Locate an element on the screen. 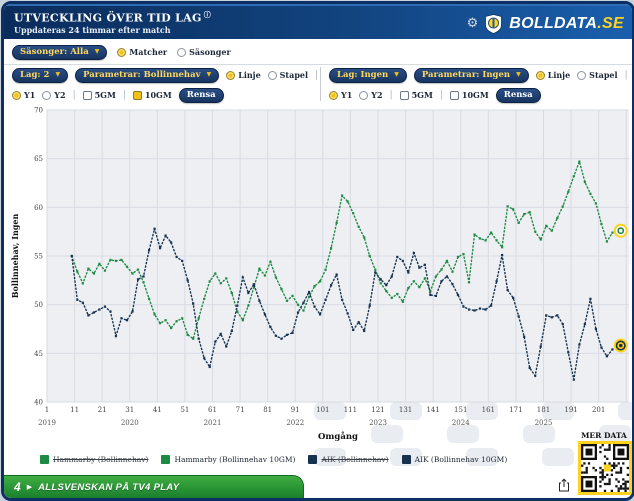  mer-data-label: MER DATA is located at coordinates (604, 435).